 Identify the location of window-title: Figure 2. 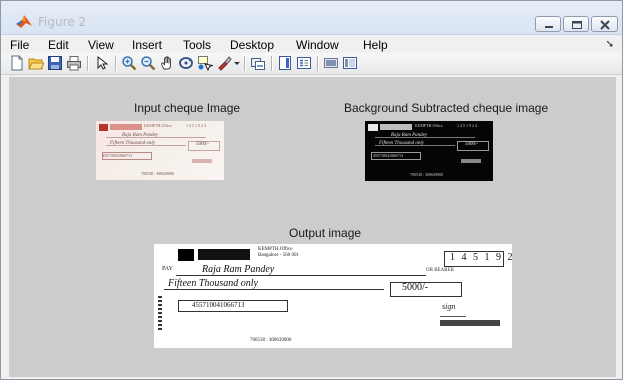
(62, 22).